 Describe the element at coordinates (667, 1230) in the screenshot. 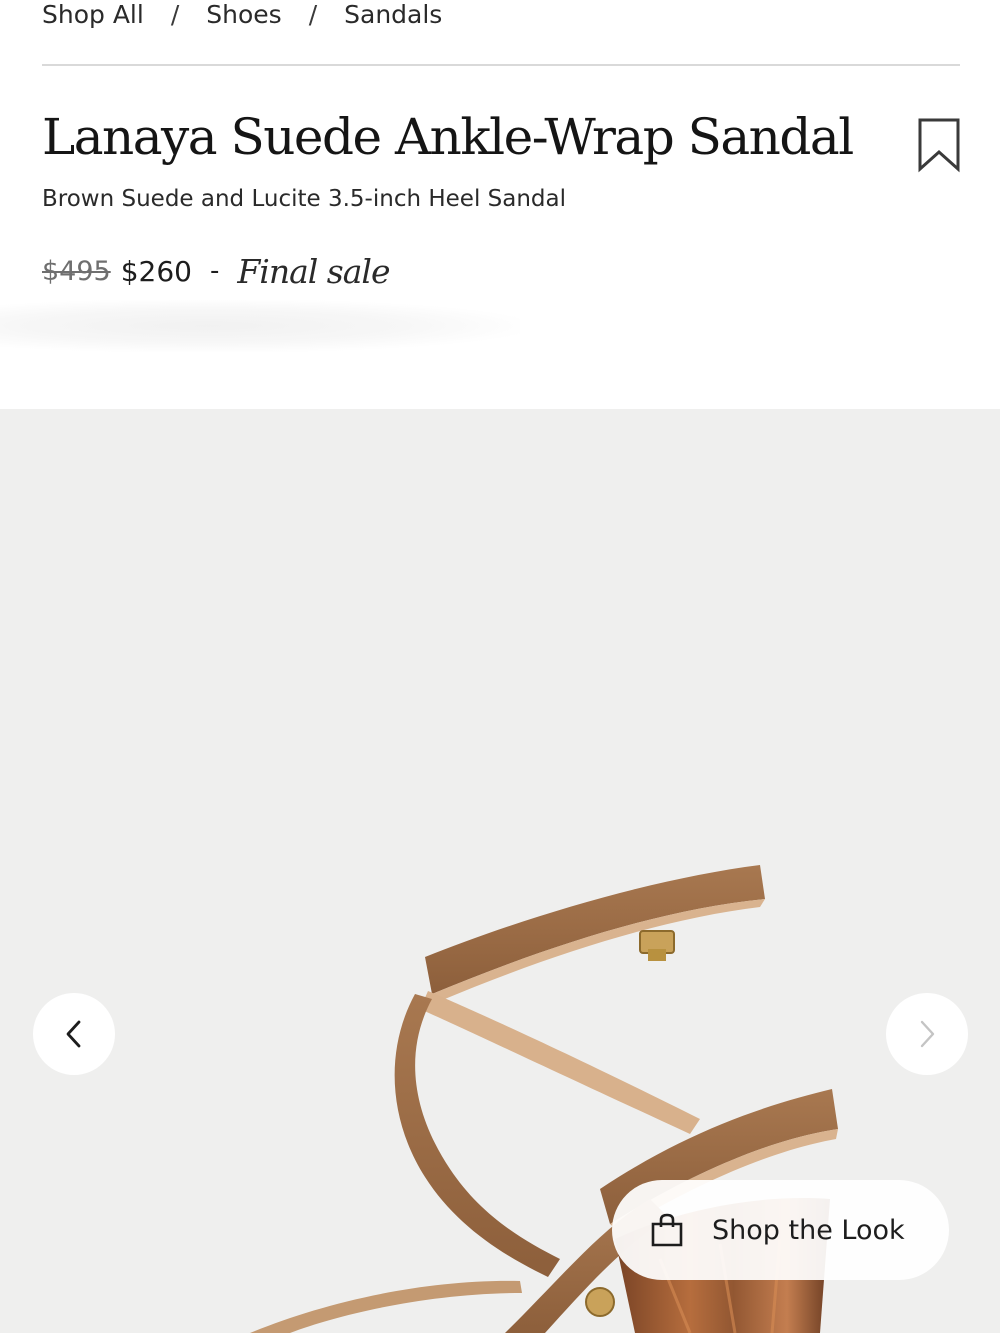

I see `shopping-bag-icon` at that location.